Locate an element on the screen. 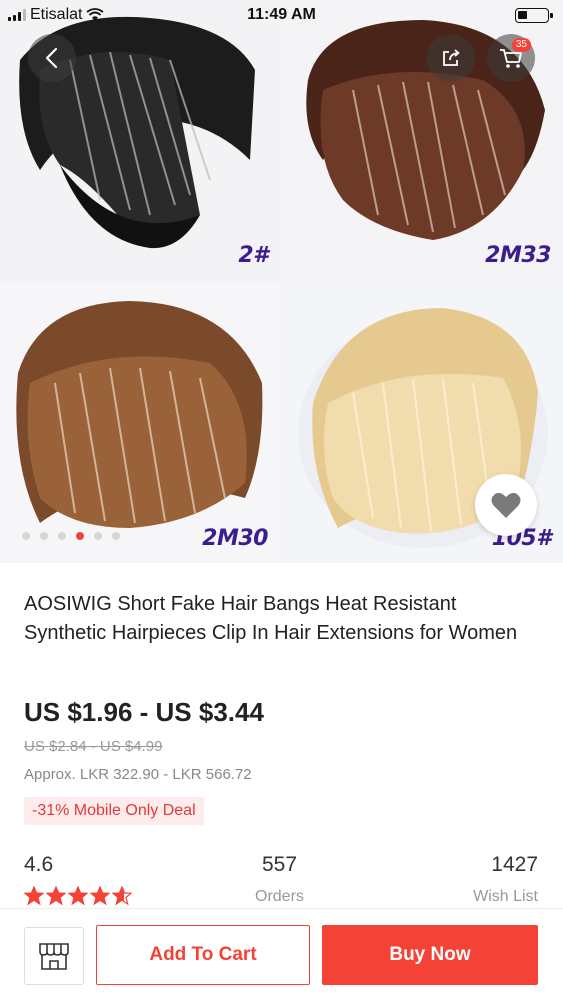  rating-stars is located at coordinates (78, 896).